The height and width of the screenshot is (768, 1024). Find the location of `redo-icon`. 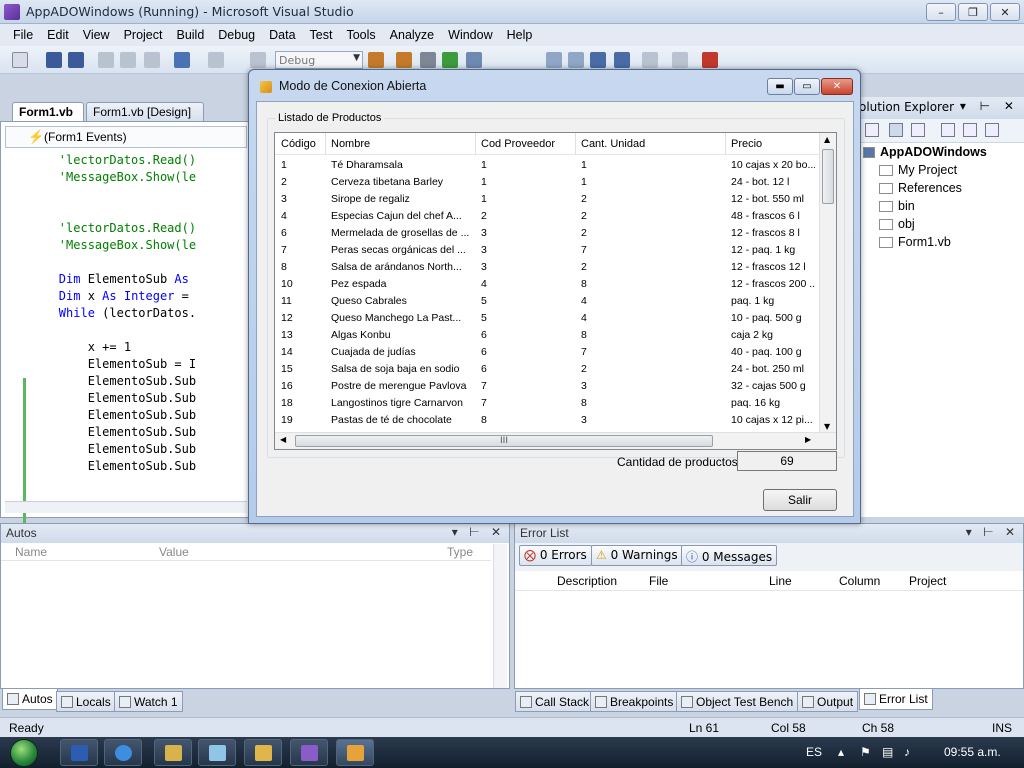

redo-icon is located at coordinates (216, 60).